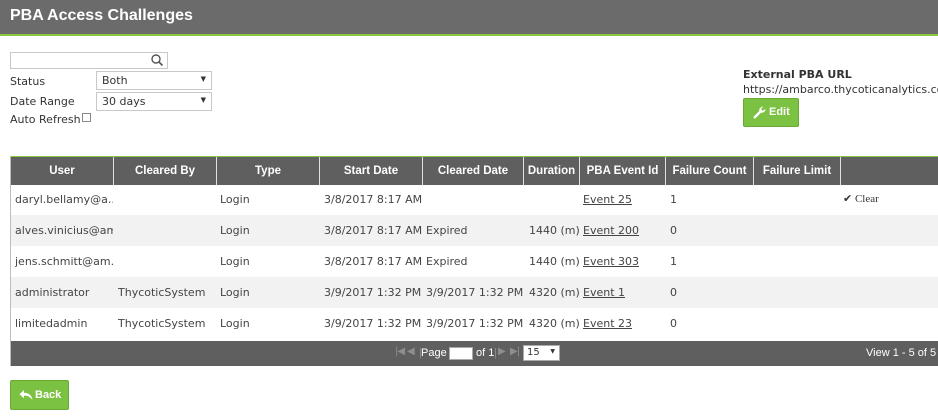 The height and width of the screenshot is (419, 938). I want to click on cell-user: alves.vinicius@am.., so click(64, 230).